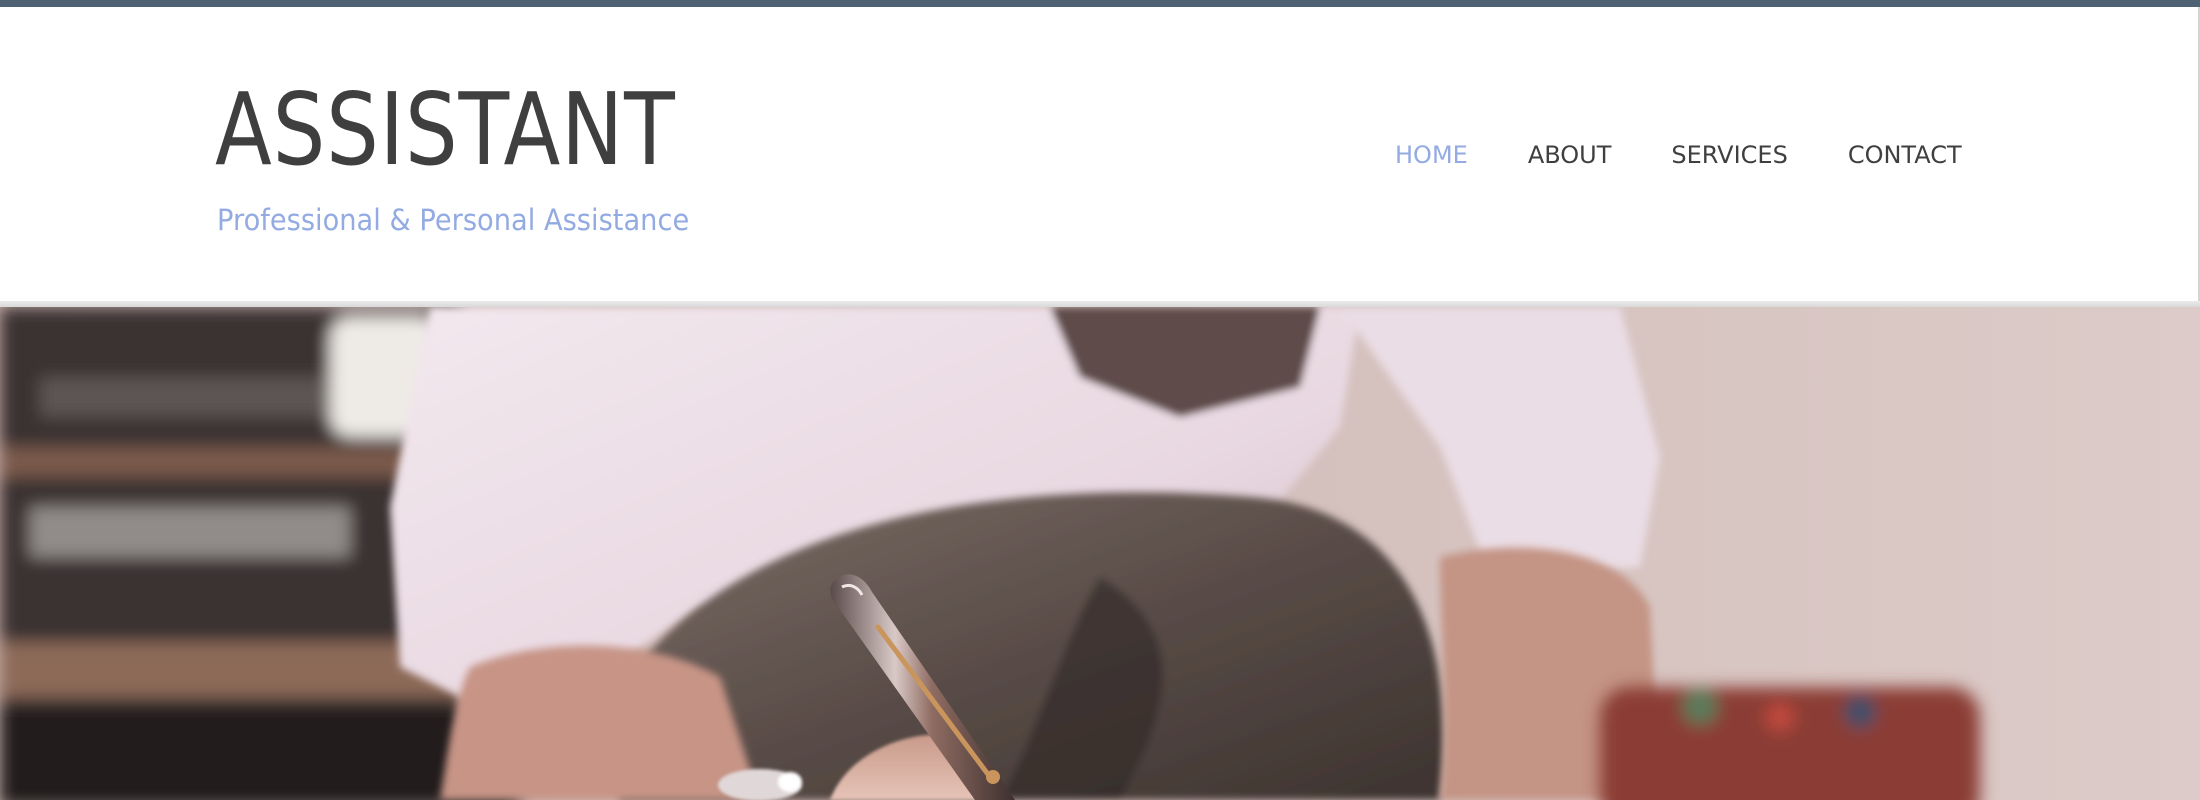 This screenshot has height=800, width=2200. What do you see at coordinates (1431, 155) in the screenshot?
I see `nav-item-home: HOME` at bounding box center [1431, 155].